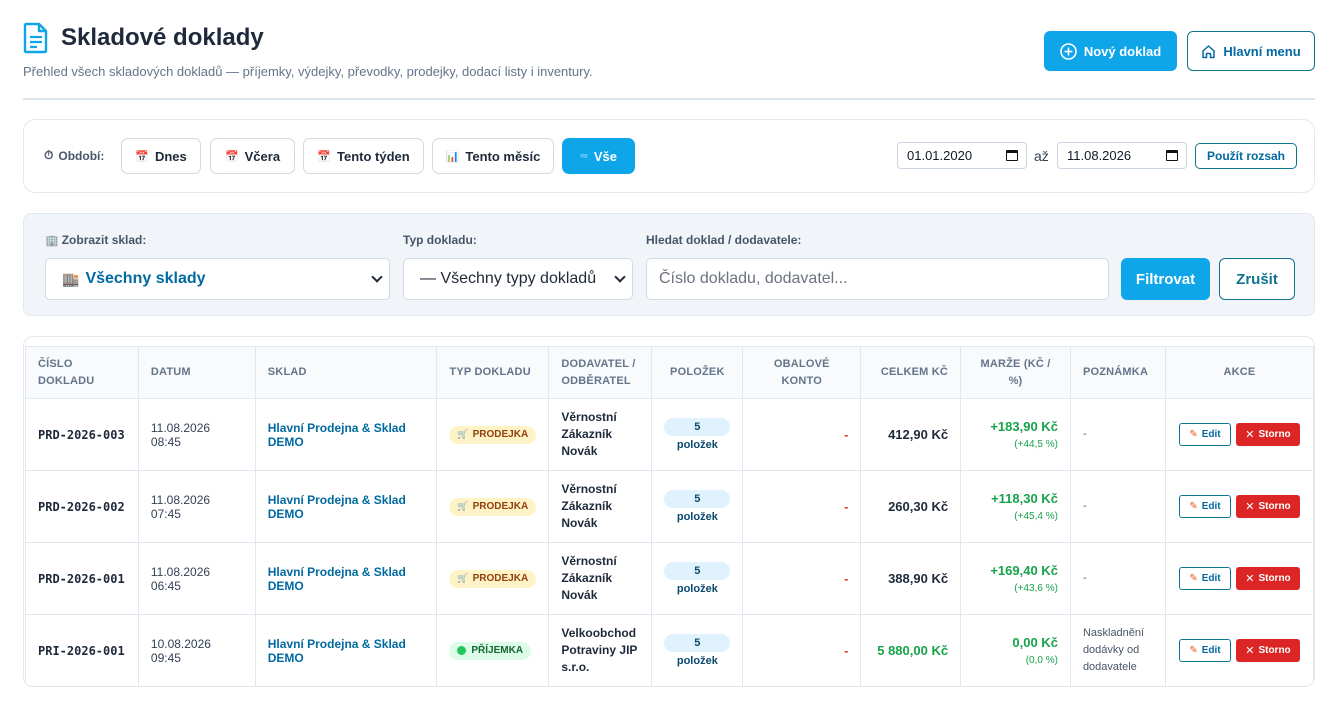  I want to click on doc-type-badge: 🛒 PRODEJKA, so click(493, 578).